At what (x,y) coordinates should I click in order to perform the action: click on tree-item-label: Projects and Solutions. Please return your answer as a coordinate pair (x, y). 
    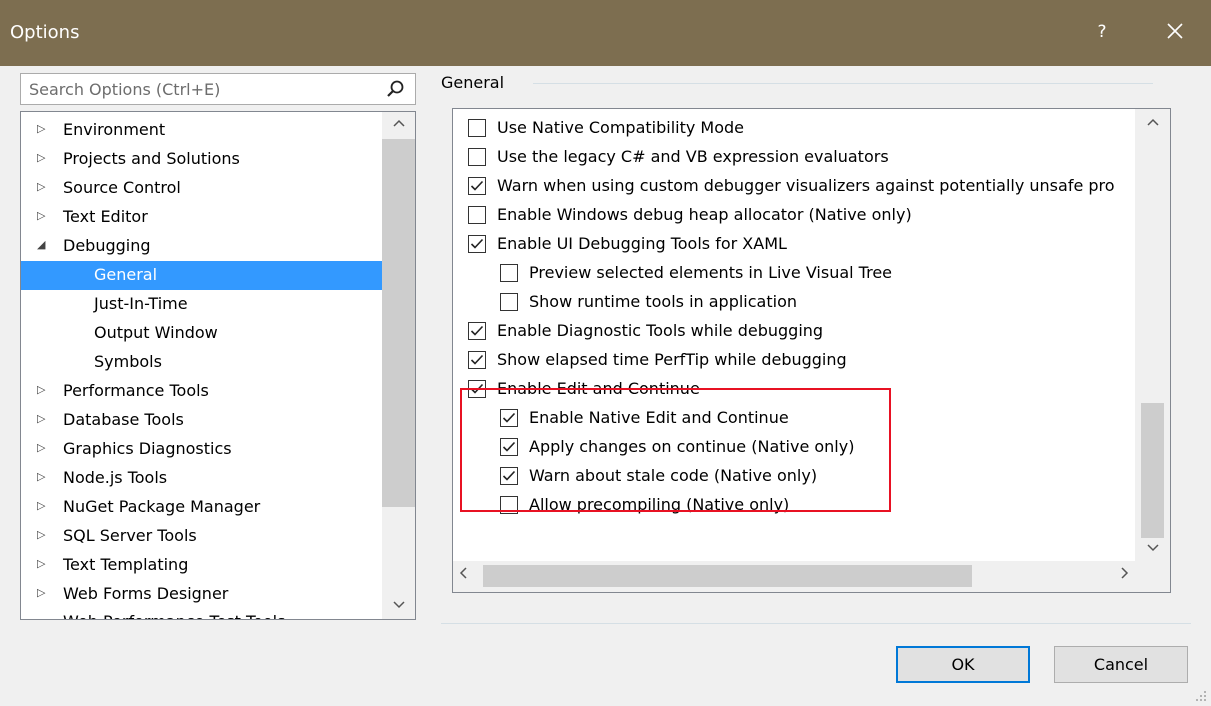
    Looking at the image, I should click on (151, 158).